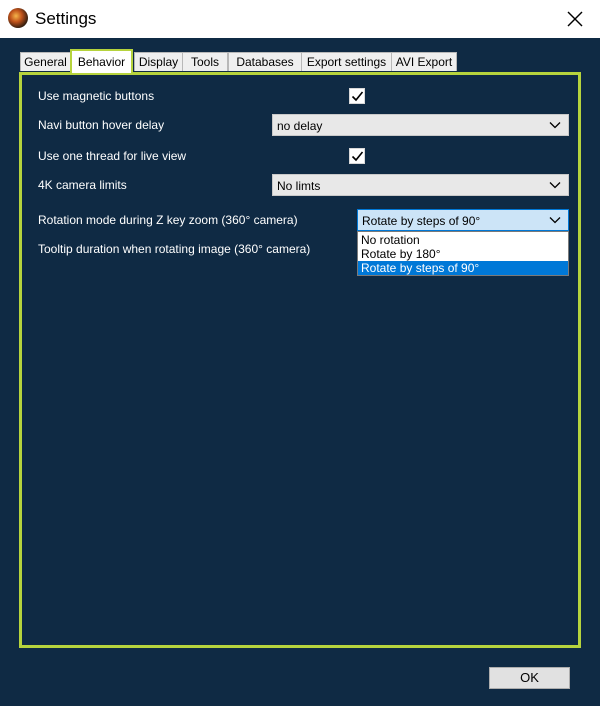  What do you see at coordinates (463, 268) in the screenshot?
I see `rotation-option-steps-90: Rotate by steps of 90°` at bounding box center [463, 268].